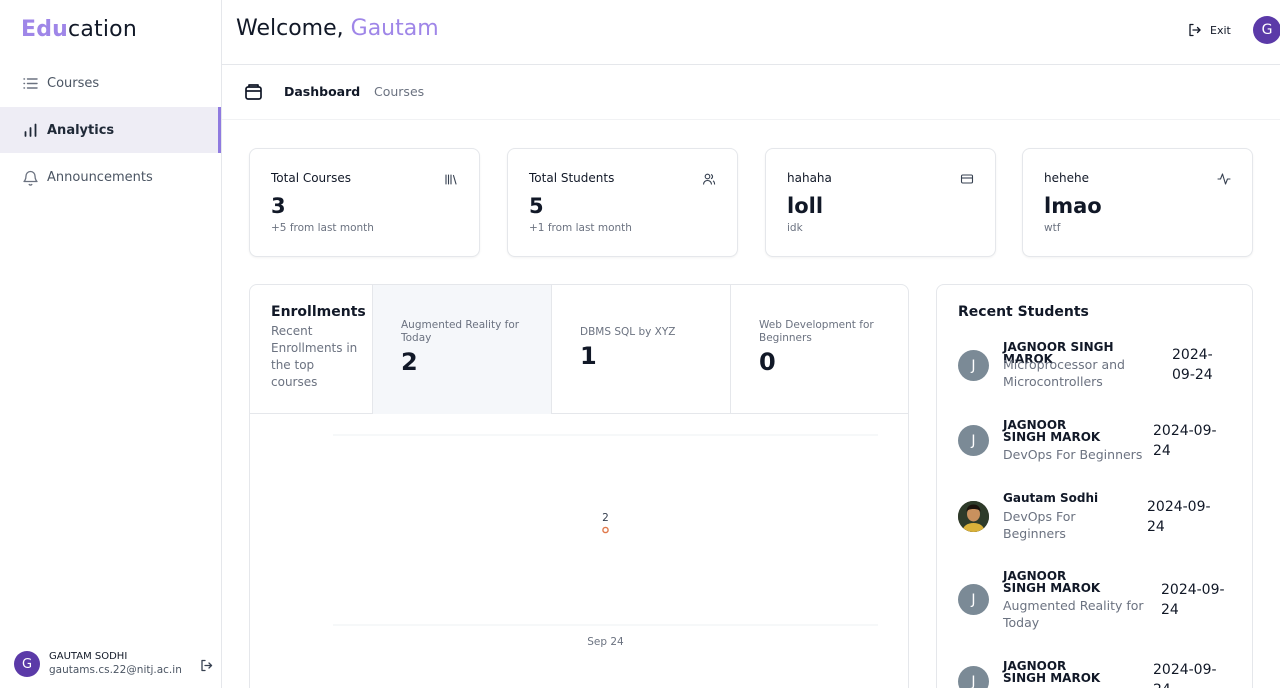 This screenshot has width=1280, height=688. I want to click on list-icon, so click(30, 83).